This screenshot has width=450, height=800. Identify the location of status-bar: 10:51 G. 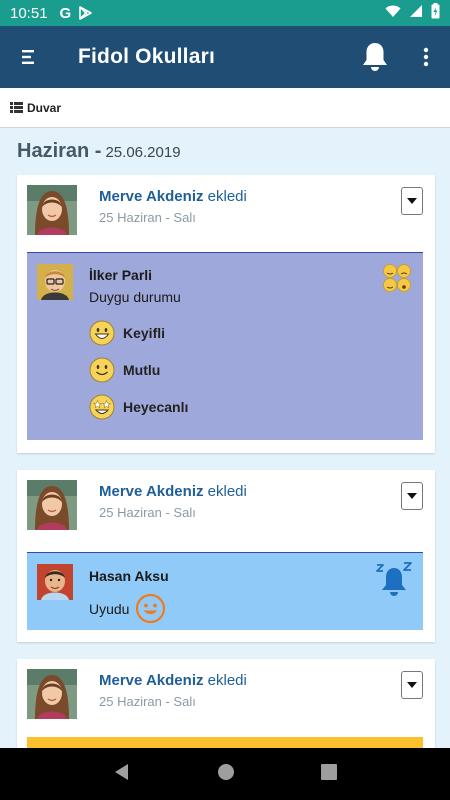
(225, 13).